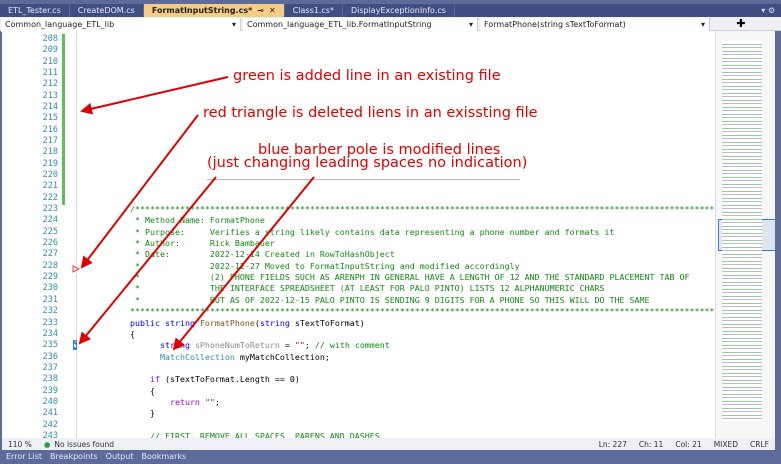 This screenshot has height=464, width=781. What do you see at coordinates (399, 10) in the screenshot?
I see `tab-displayexceptioninfo: DisplayExceptionInfo.cs` at bounding box center [399, 10].